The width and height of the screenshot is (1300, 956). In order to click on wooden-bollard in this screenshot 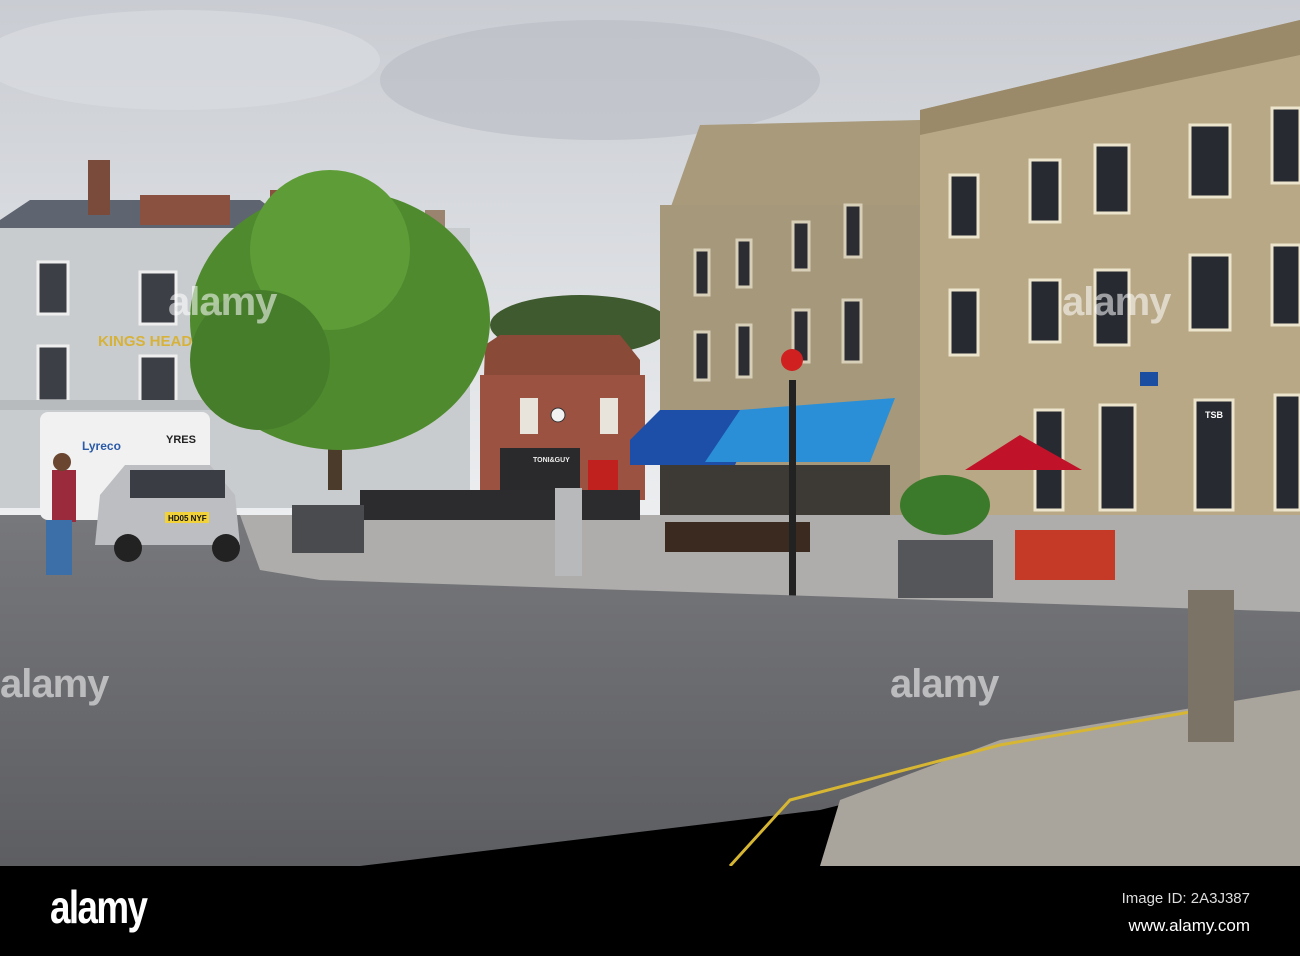, I will do `click(1211, 666)`.